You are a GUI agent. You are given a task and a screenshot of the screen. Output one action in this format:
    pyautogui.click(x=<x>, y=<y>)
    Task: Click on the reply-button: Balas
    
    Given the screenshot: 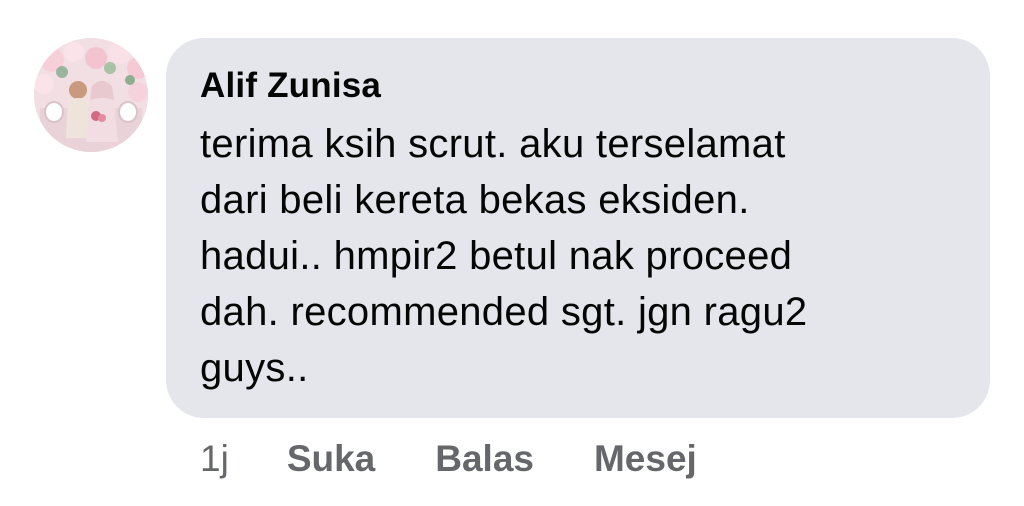 What is the action you would take?
    pyautogui.click(x=484, y=459)
    